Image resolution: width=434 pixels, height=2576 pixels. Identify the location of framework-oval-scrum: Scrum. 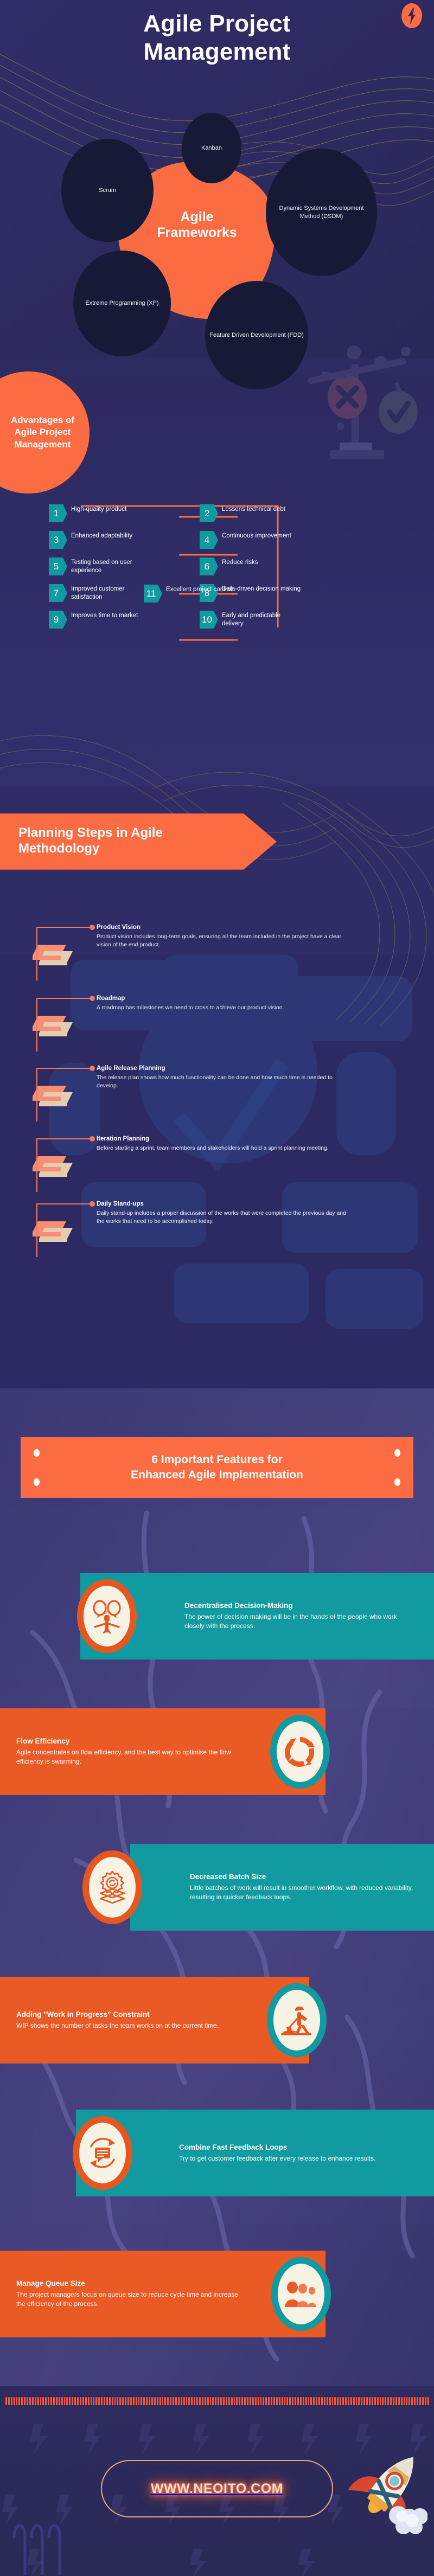
(107, 190).